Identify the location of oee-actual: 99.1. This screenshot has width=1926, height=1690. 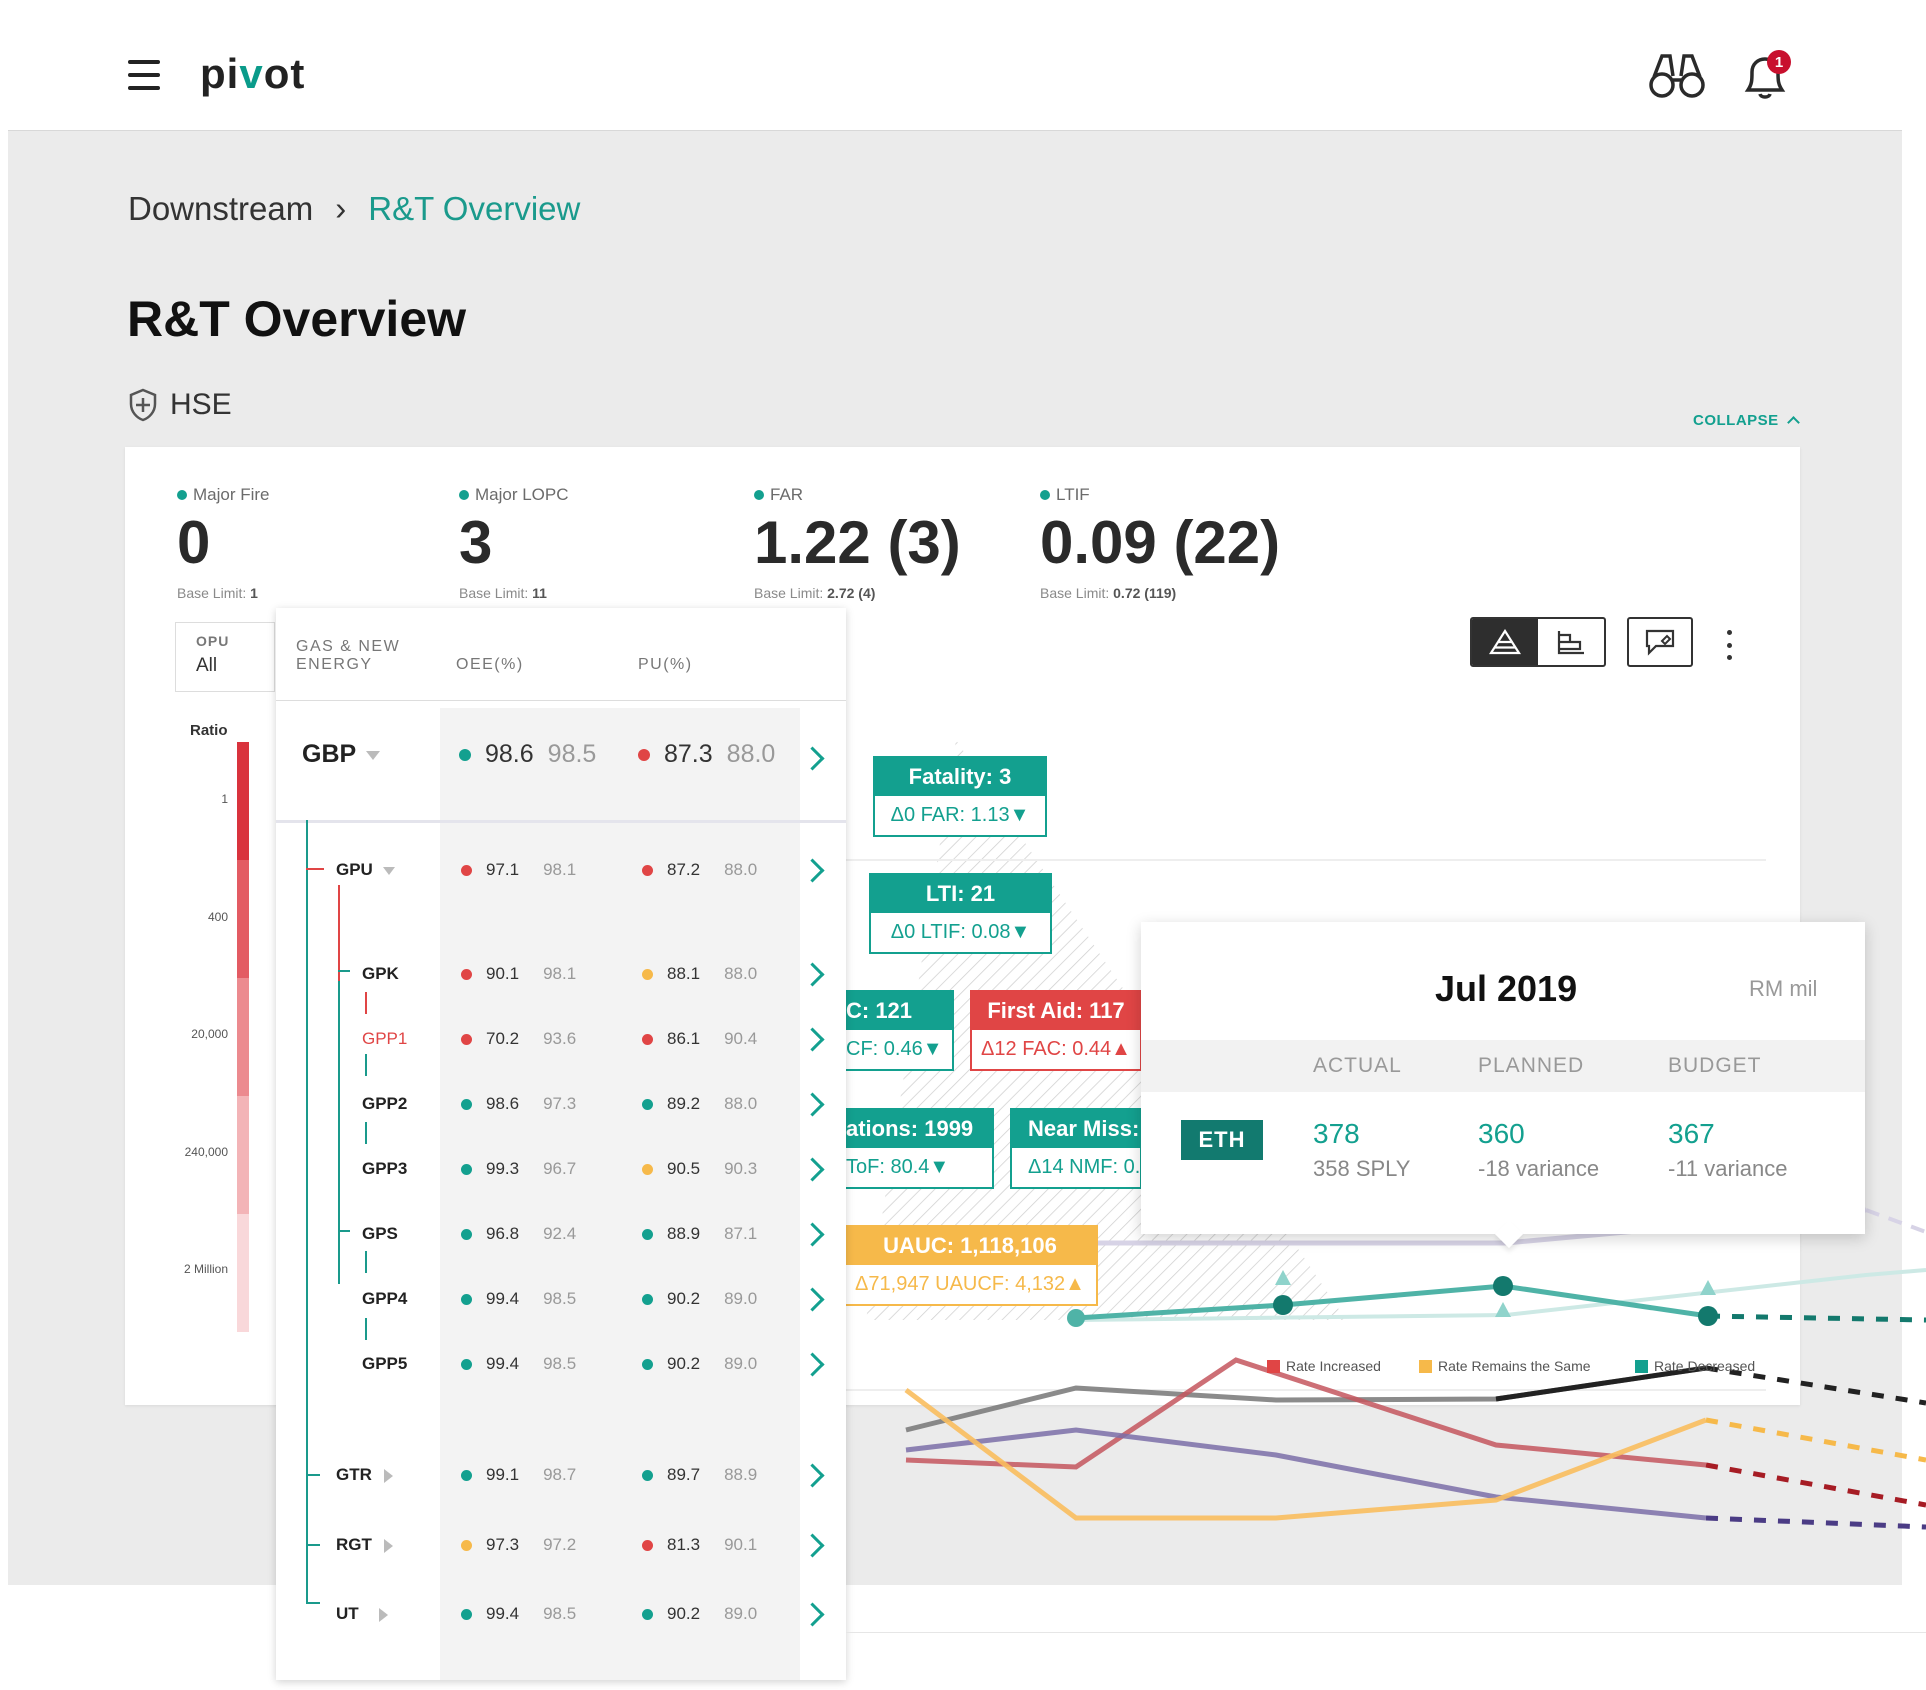
(503, 1474).